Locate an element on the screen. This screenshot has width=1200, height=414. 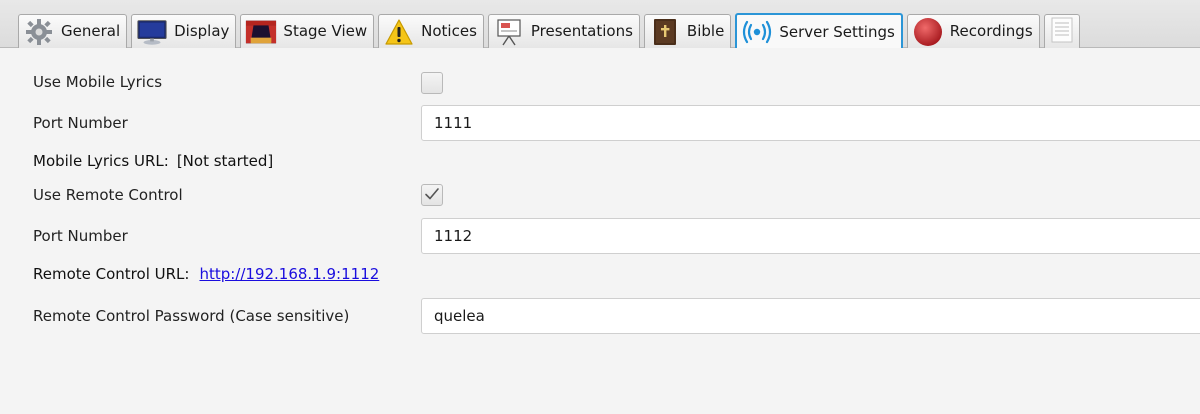
tab-recordings: Recordings is located at coordinates (973, 31).